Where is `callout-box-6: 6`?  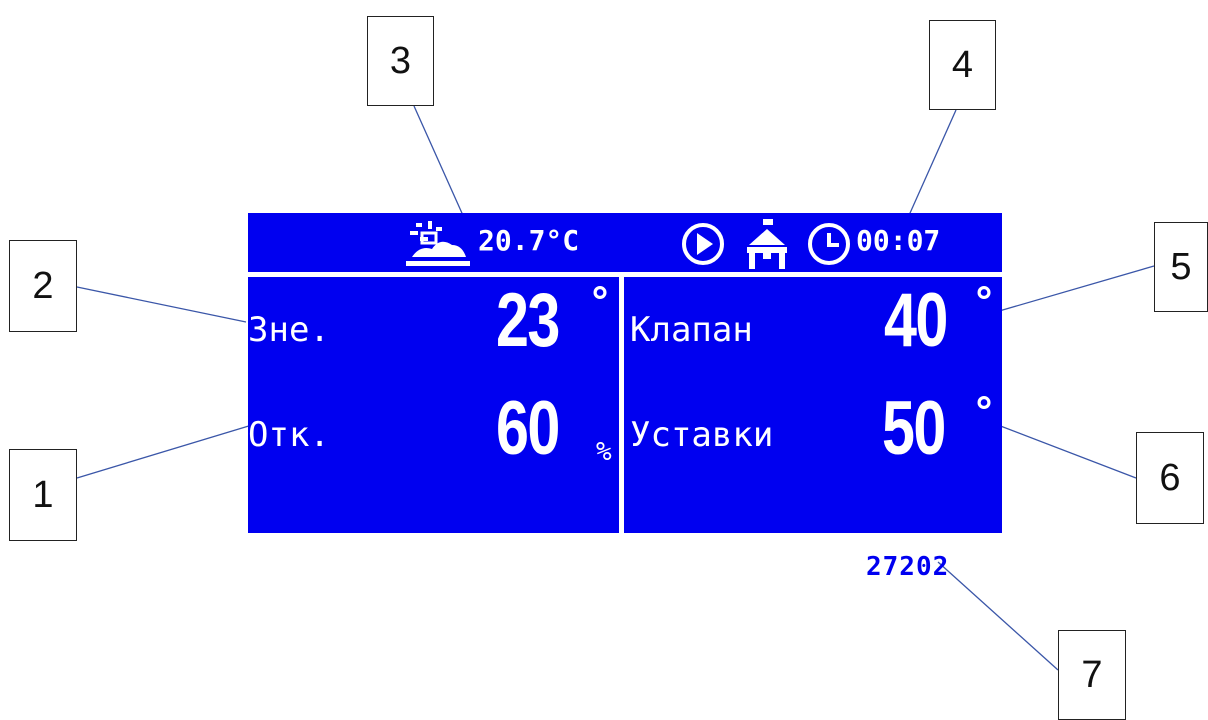 callout-box-6: 6 is located at coordinates (1170, 478).